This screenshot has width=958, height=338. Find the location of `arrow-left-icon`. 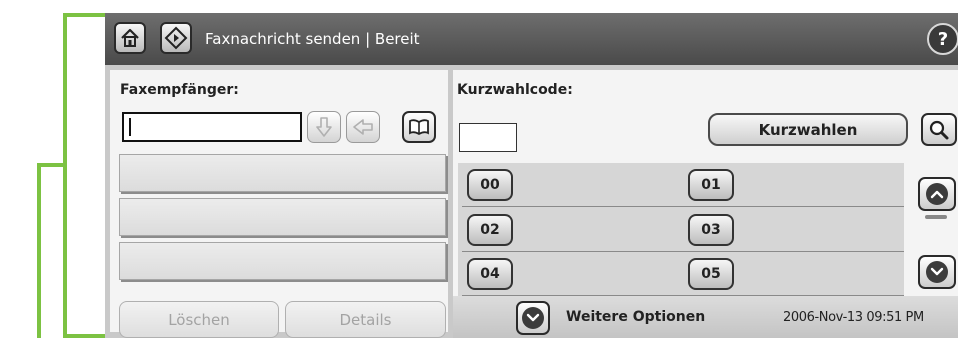

arrow-left-icon is located at coordinates (363, 127).